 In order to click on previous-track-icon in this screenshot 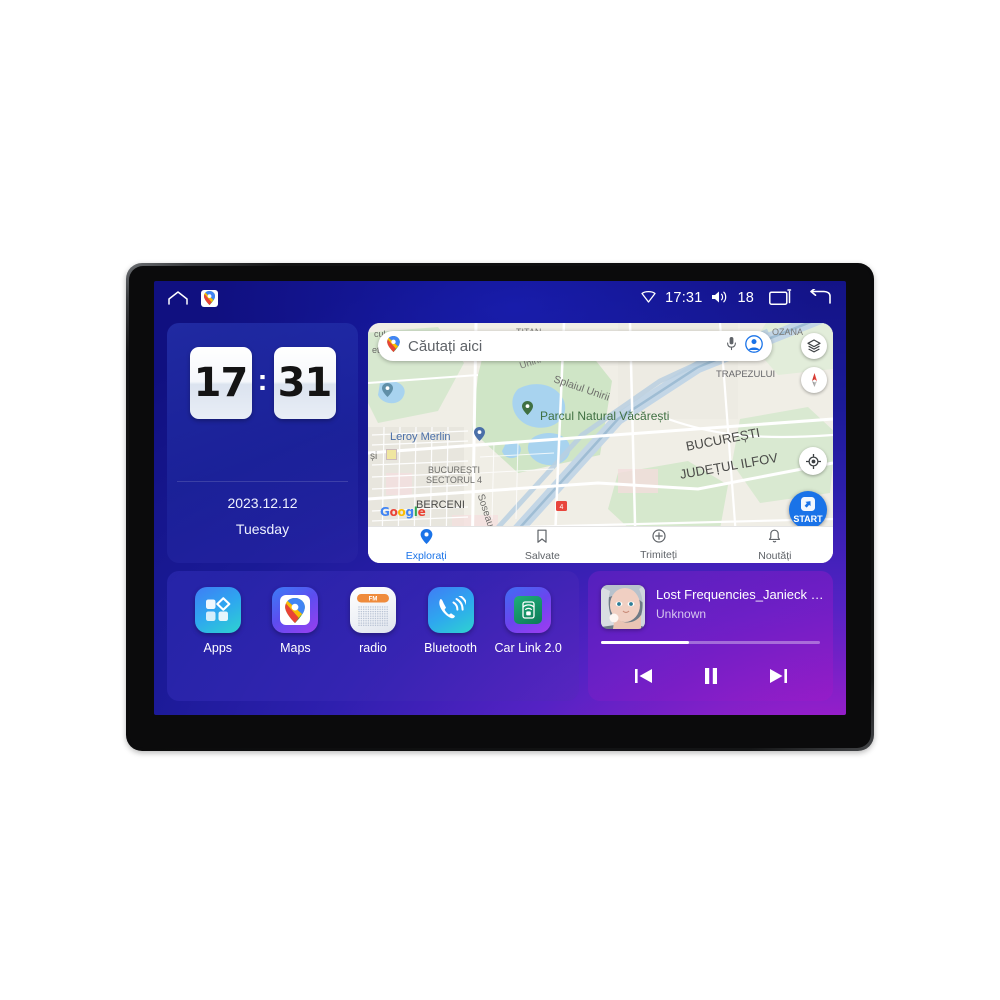, I will do `click(643, 676)`.